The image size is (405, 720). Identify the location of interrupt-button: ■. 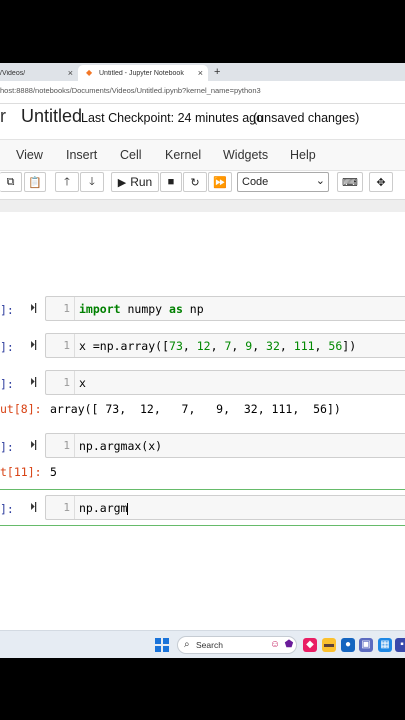
(171, 182).